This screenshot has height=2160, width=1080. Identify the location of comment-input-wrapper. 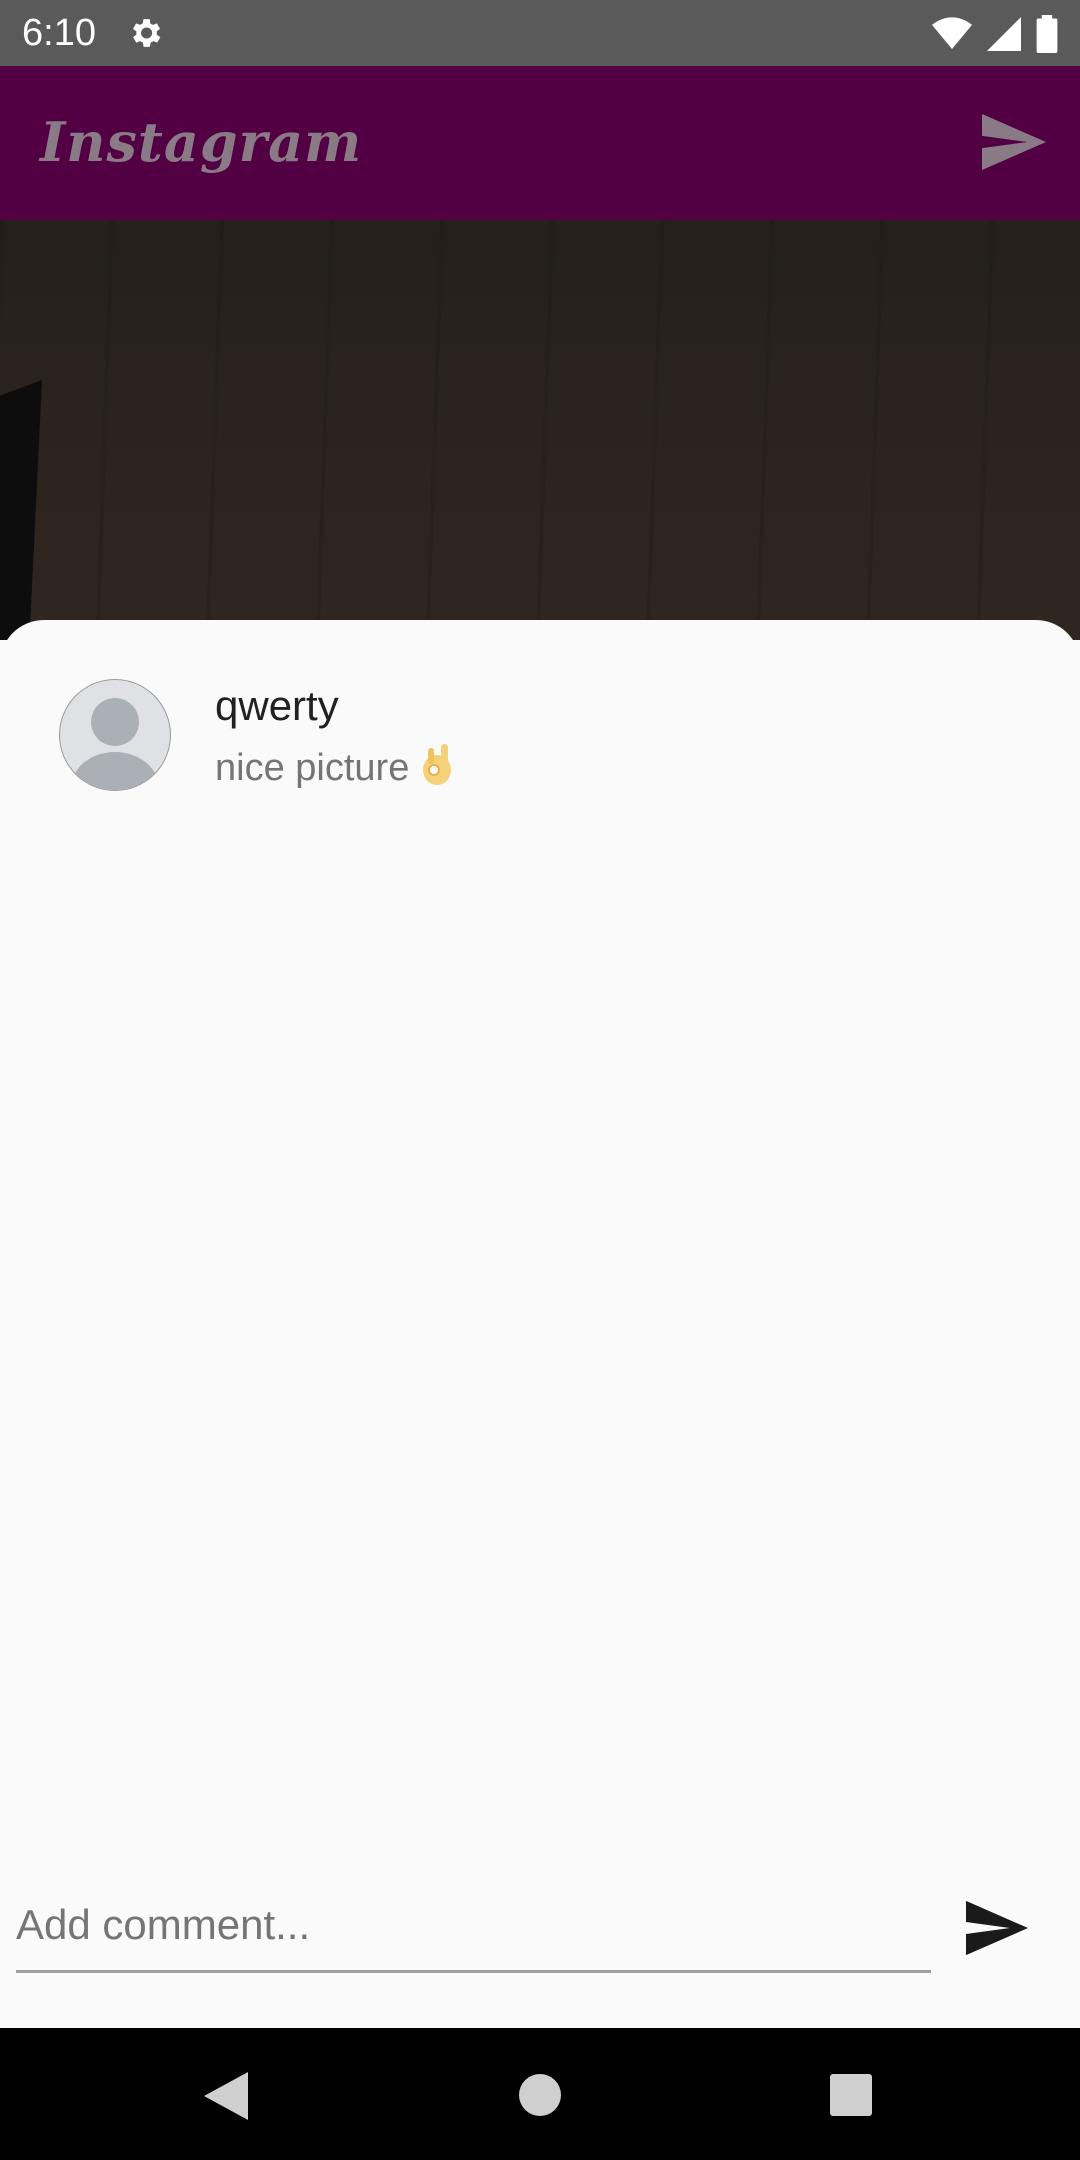
(473, 1931).